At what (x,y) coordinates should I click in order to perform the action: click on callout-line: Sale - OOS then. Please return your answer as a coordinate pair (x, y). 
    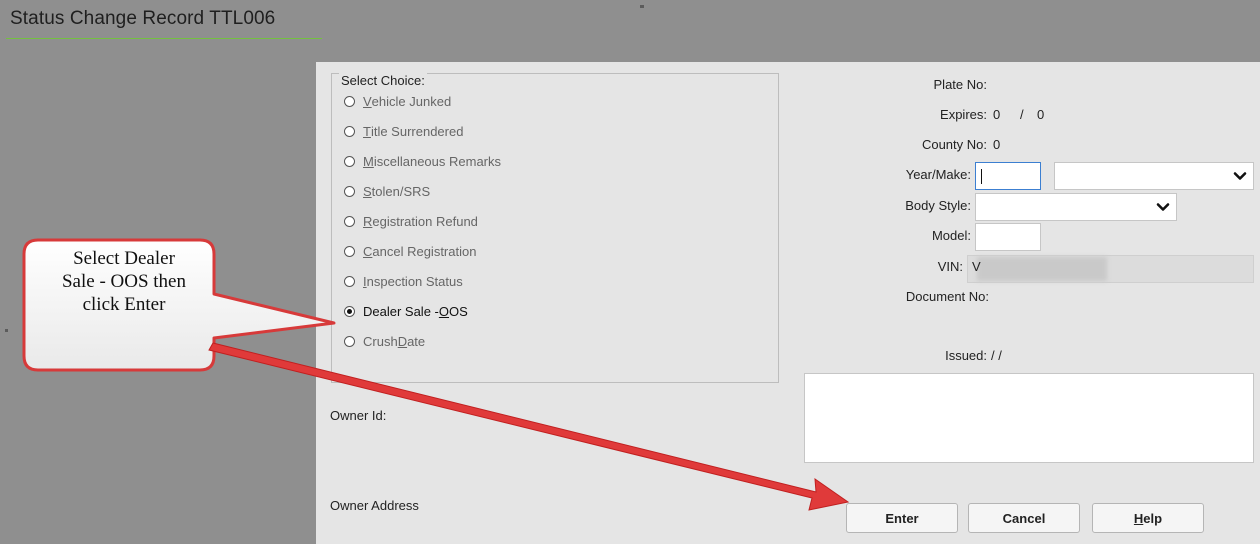
    Looking at the image, I should click on (123, 281).